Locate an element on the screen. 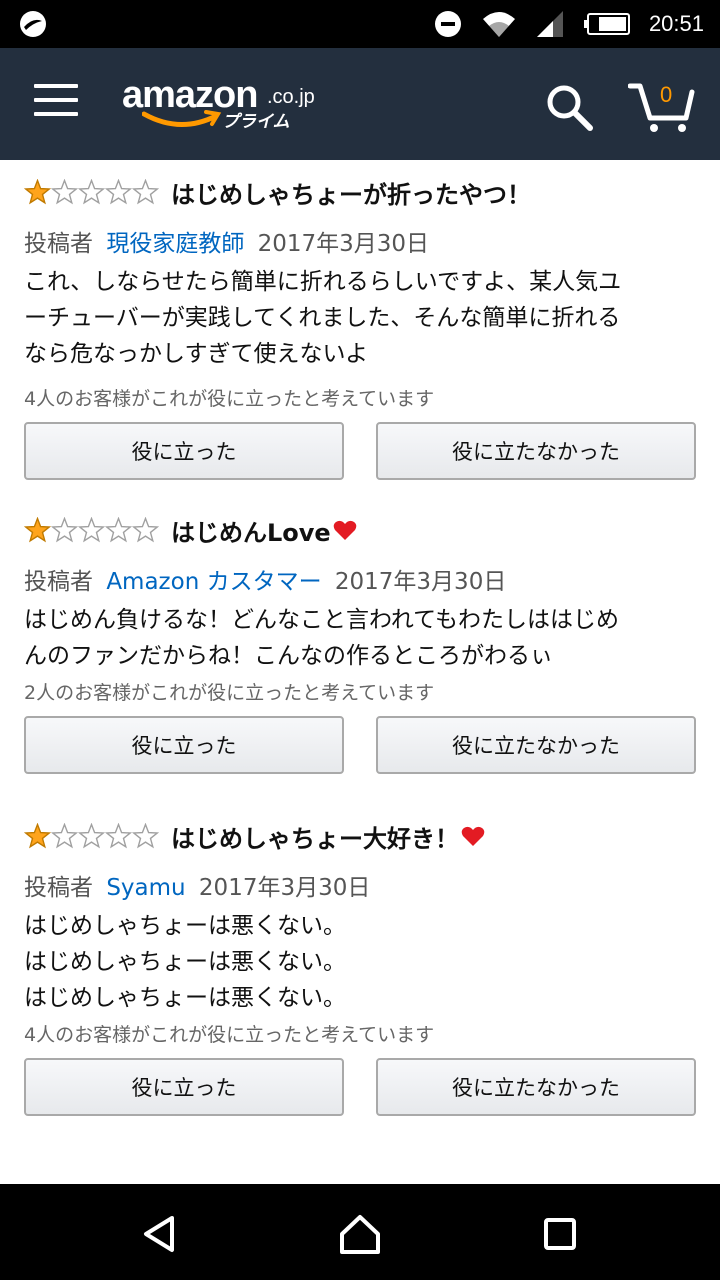 The image size is (720, 1280). review-header: はじめしゃちょーが折ったやつ！ is located at coordinates (277, 192).